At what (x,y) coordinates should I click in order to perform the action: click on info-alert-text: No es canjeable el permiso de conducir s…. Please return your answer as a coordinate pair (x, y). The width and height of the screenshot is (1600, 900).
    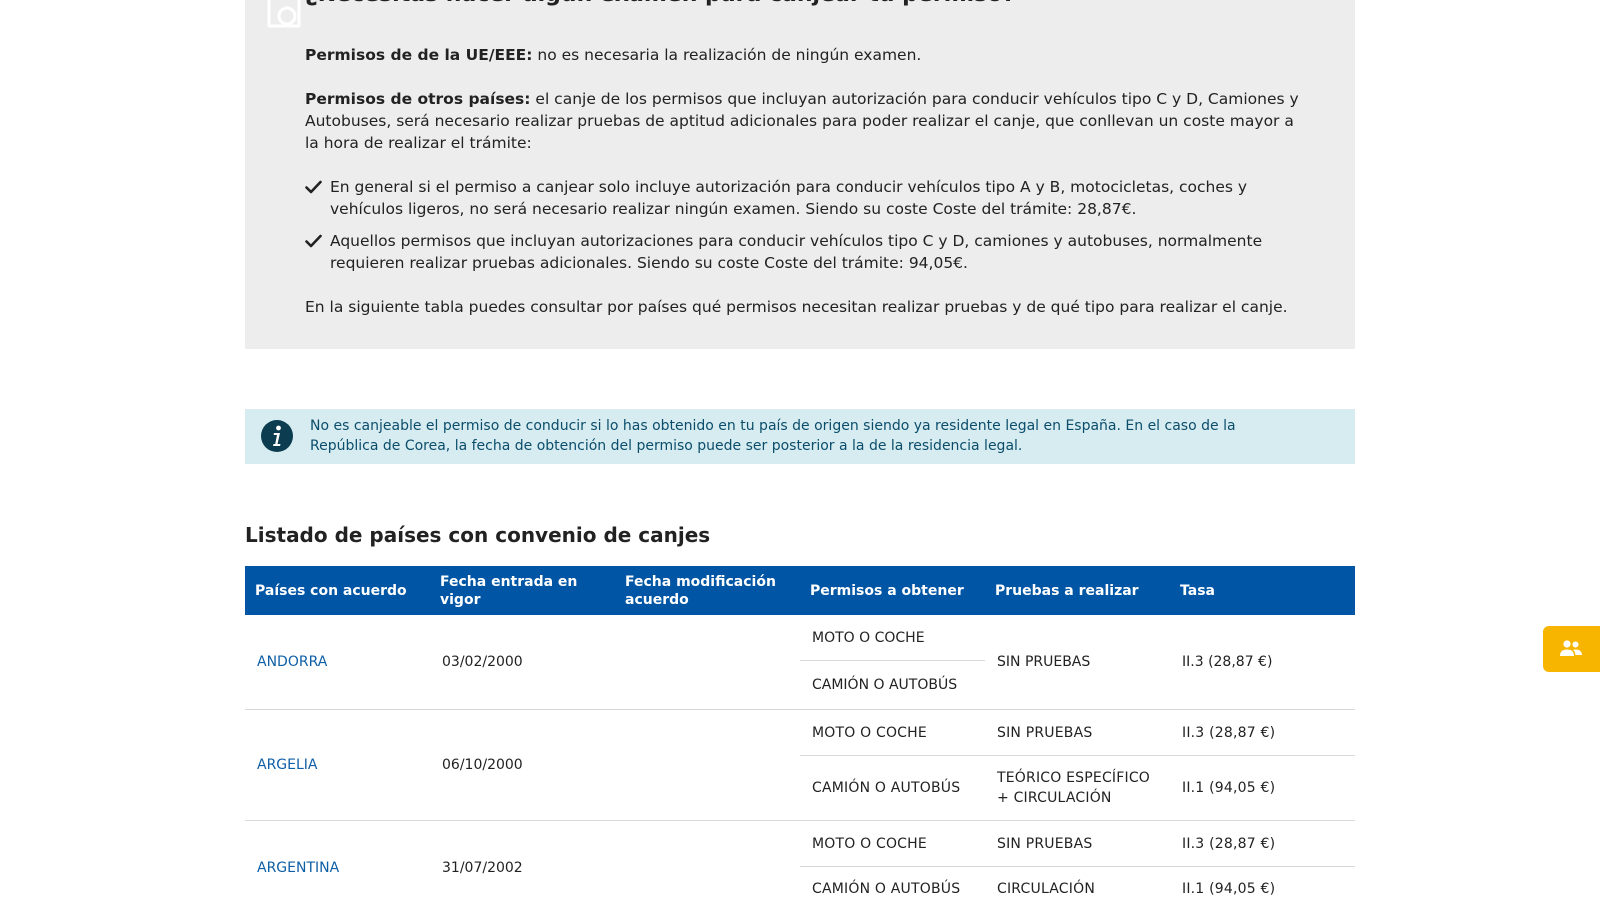
    Looking at the image, I should click on (773, 436).